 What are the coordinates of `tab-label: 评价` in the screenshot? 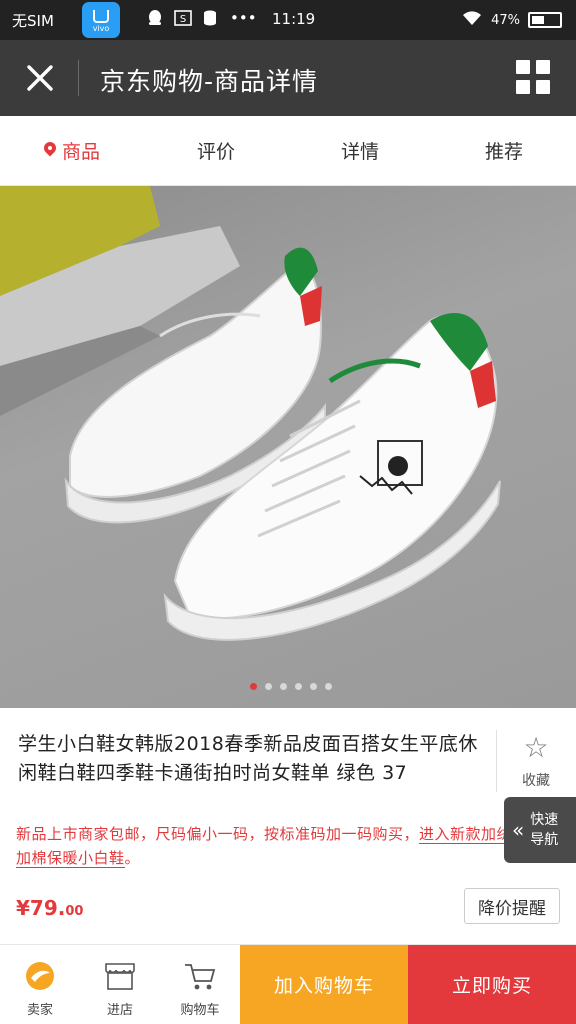 It's located at (215, 152).